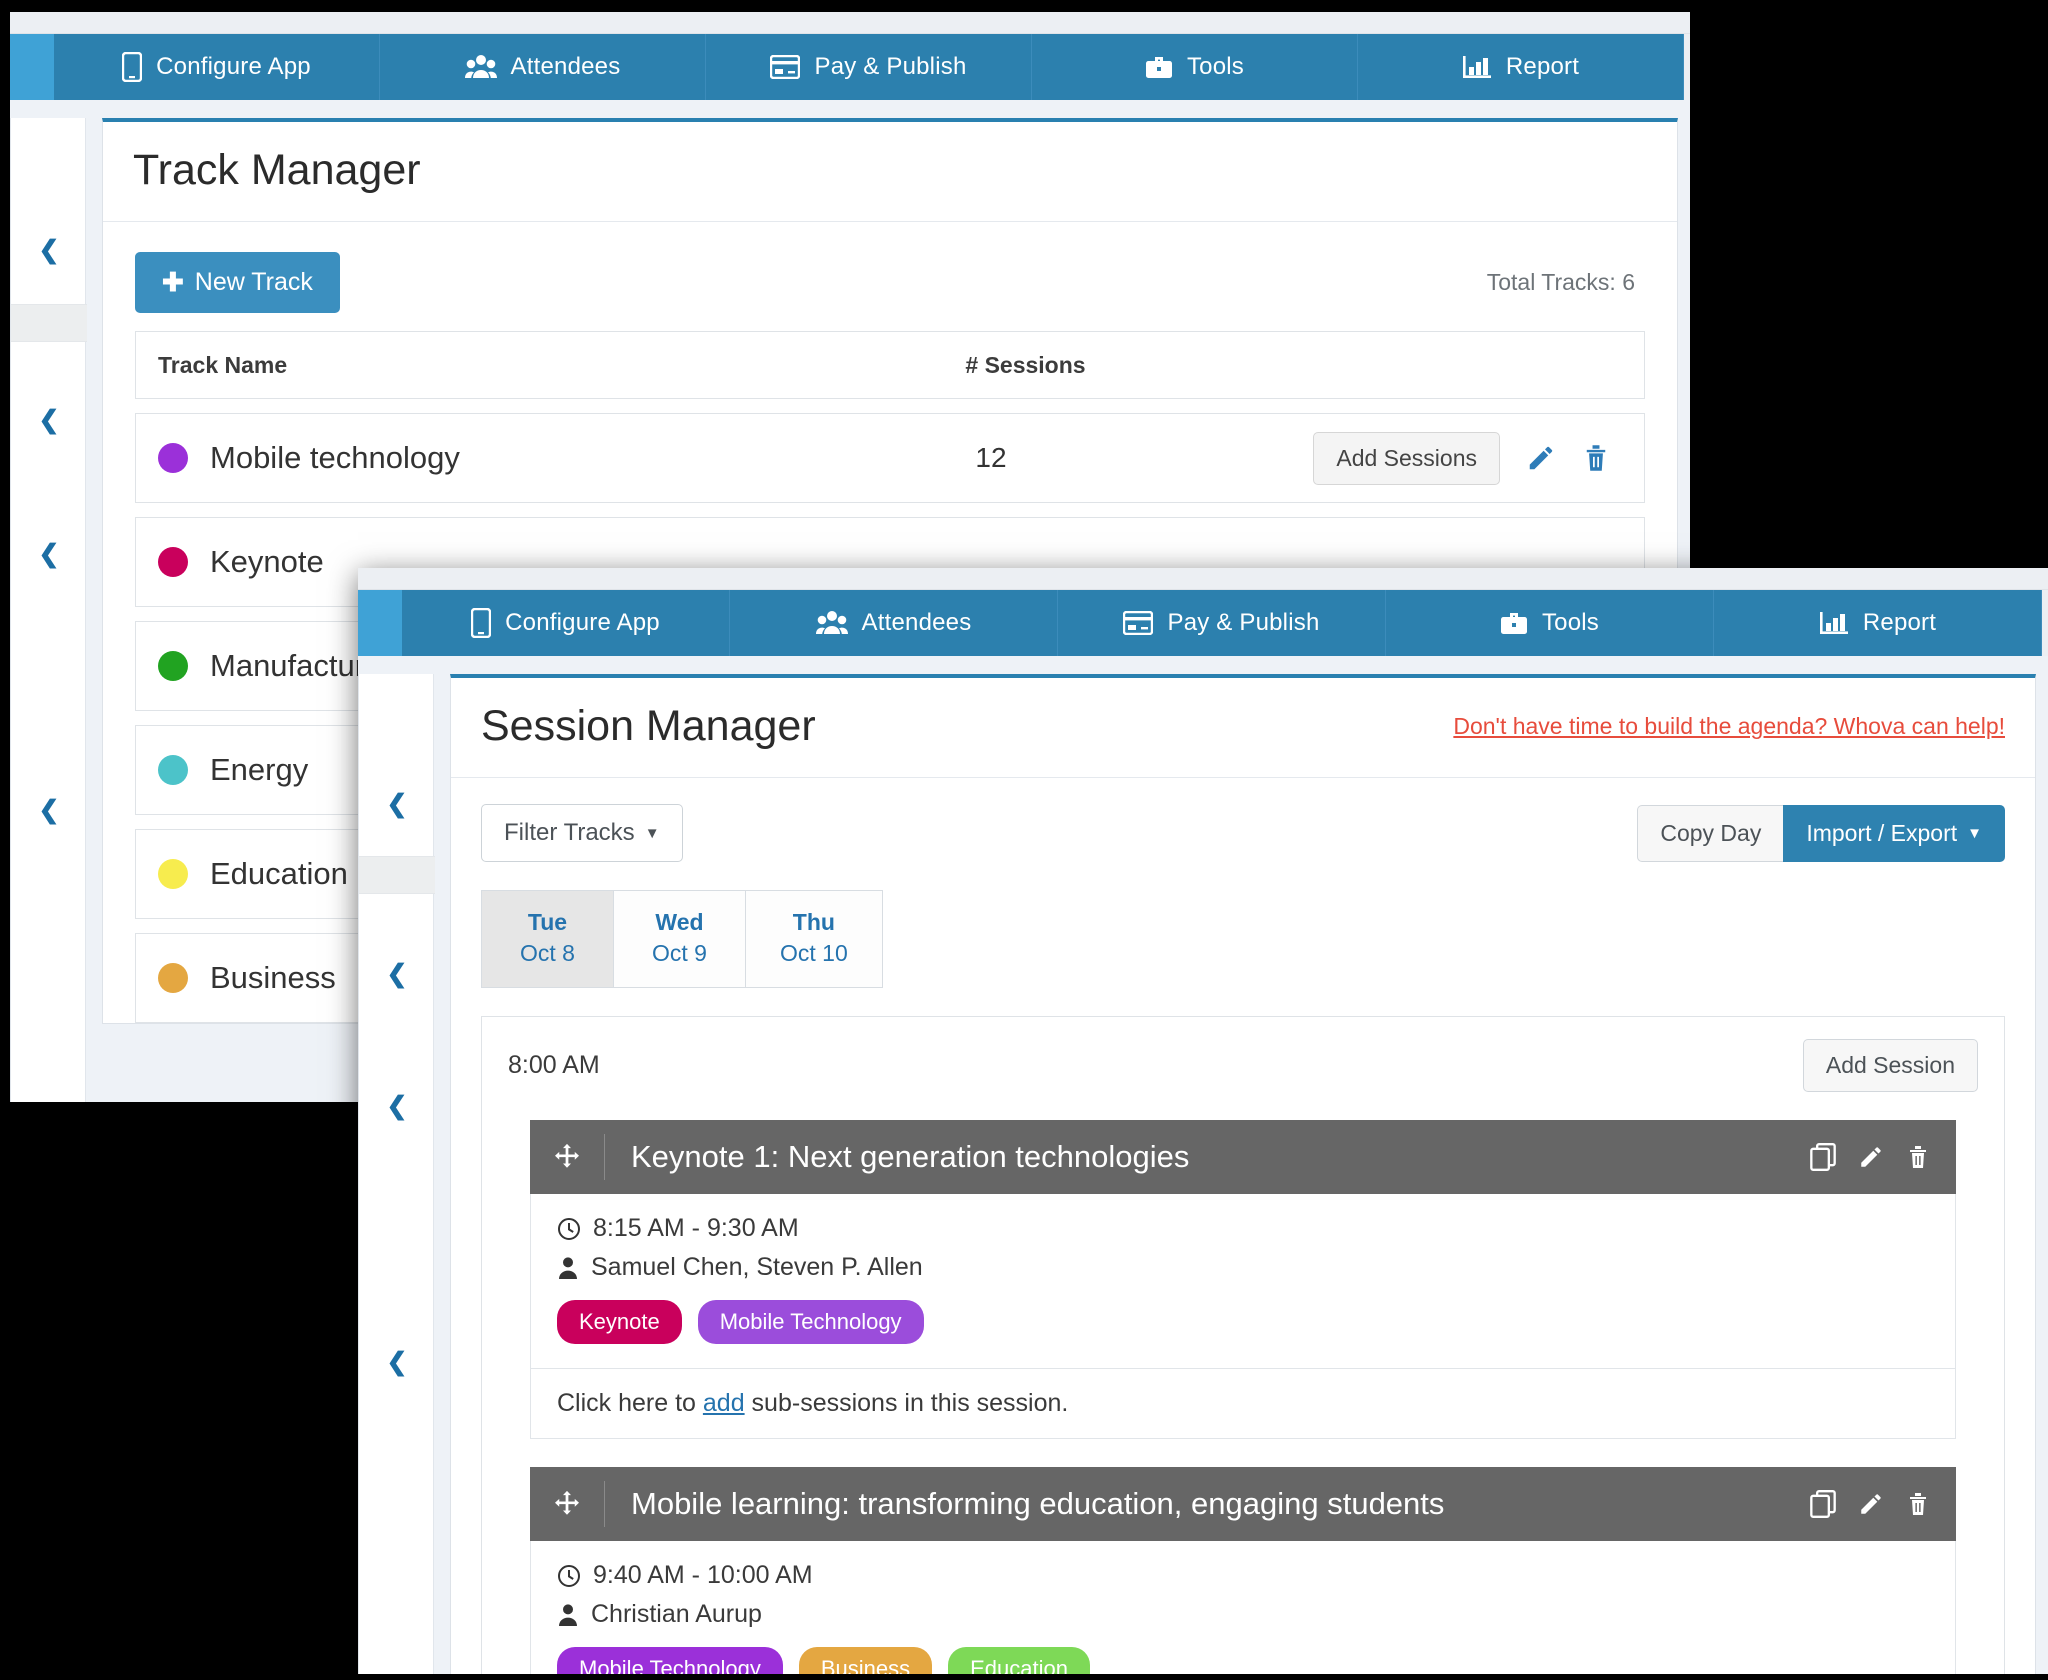 This screenshot has width=2048, height=1680. Describe the element at coordinates (890, 172) in the screenshot. I see `track-manager-header: Track Manager` at that location.